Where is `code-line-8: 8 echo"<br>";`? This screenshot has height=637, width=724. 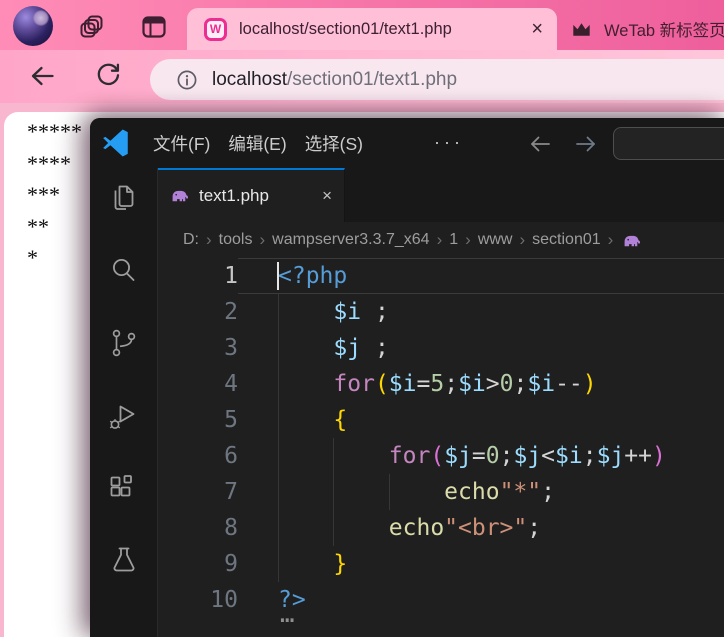 code-line-8: 8 echo"<br>"; is located at coordinates (441, 528).